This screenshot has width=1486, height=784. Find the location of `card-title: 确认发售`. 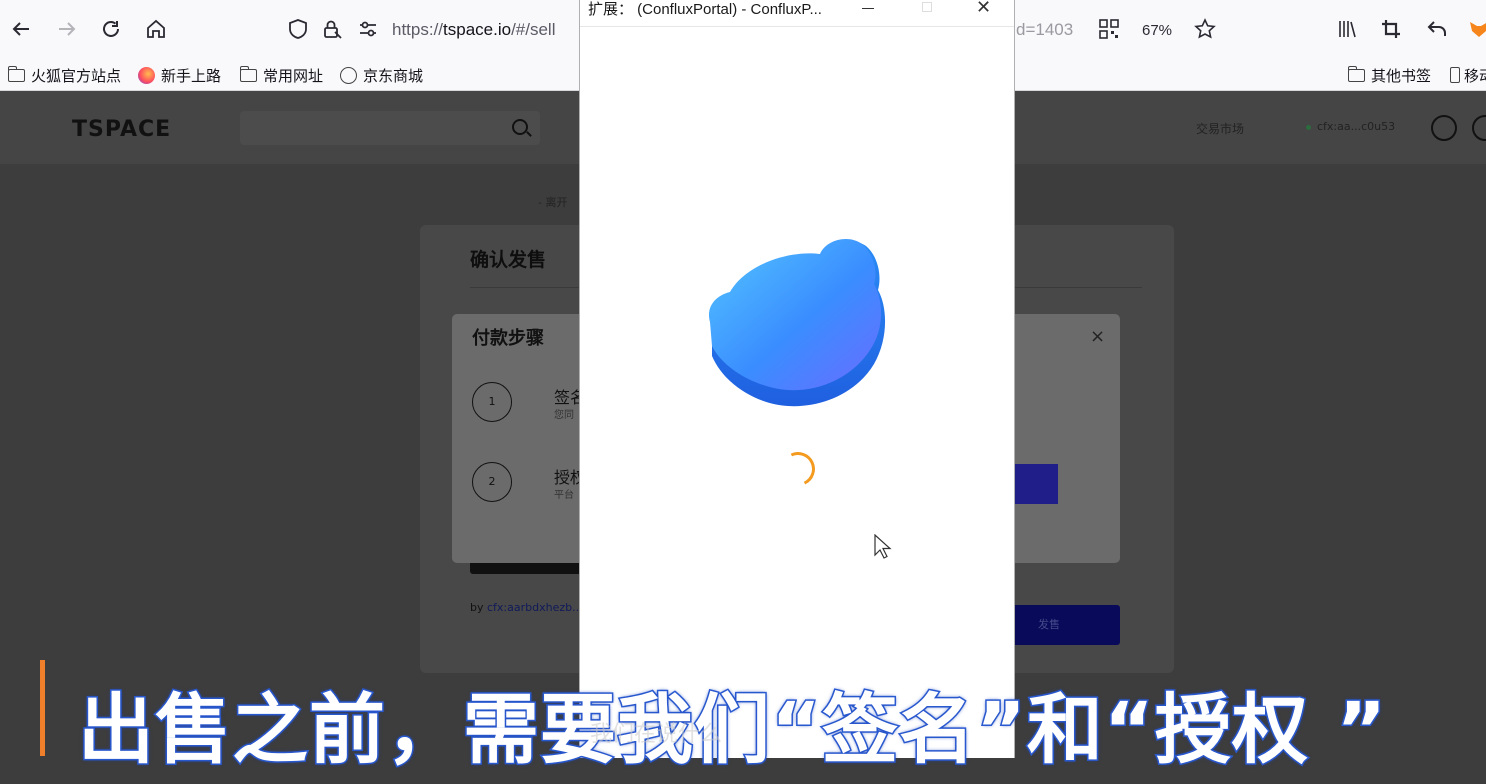

card-title: 确认发售 is located at coordinates (508, 260).